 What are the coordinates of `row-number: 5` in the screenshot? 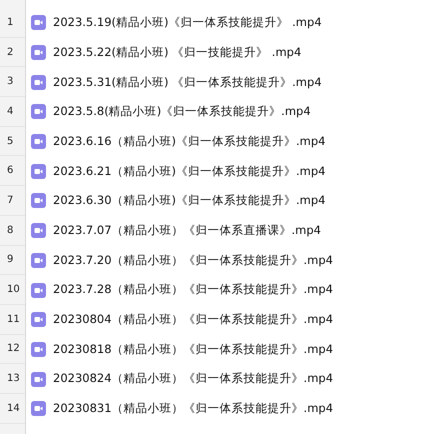 It's located at (10, 141).